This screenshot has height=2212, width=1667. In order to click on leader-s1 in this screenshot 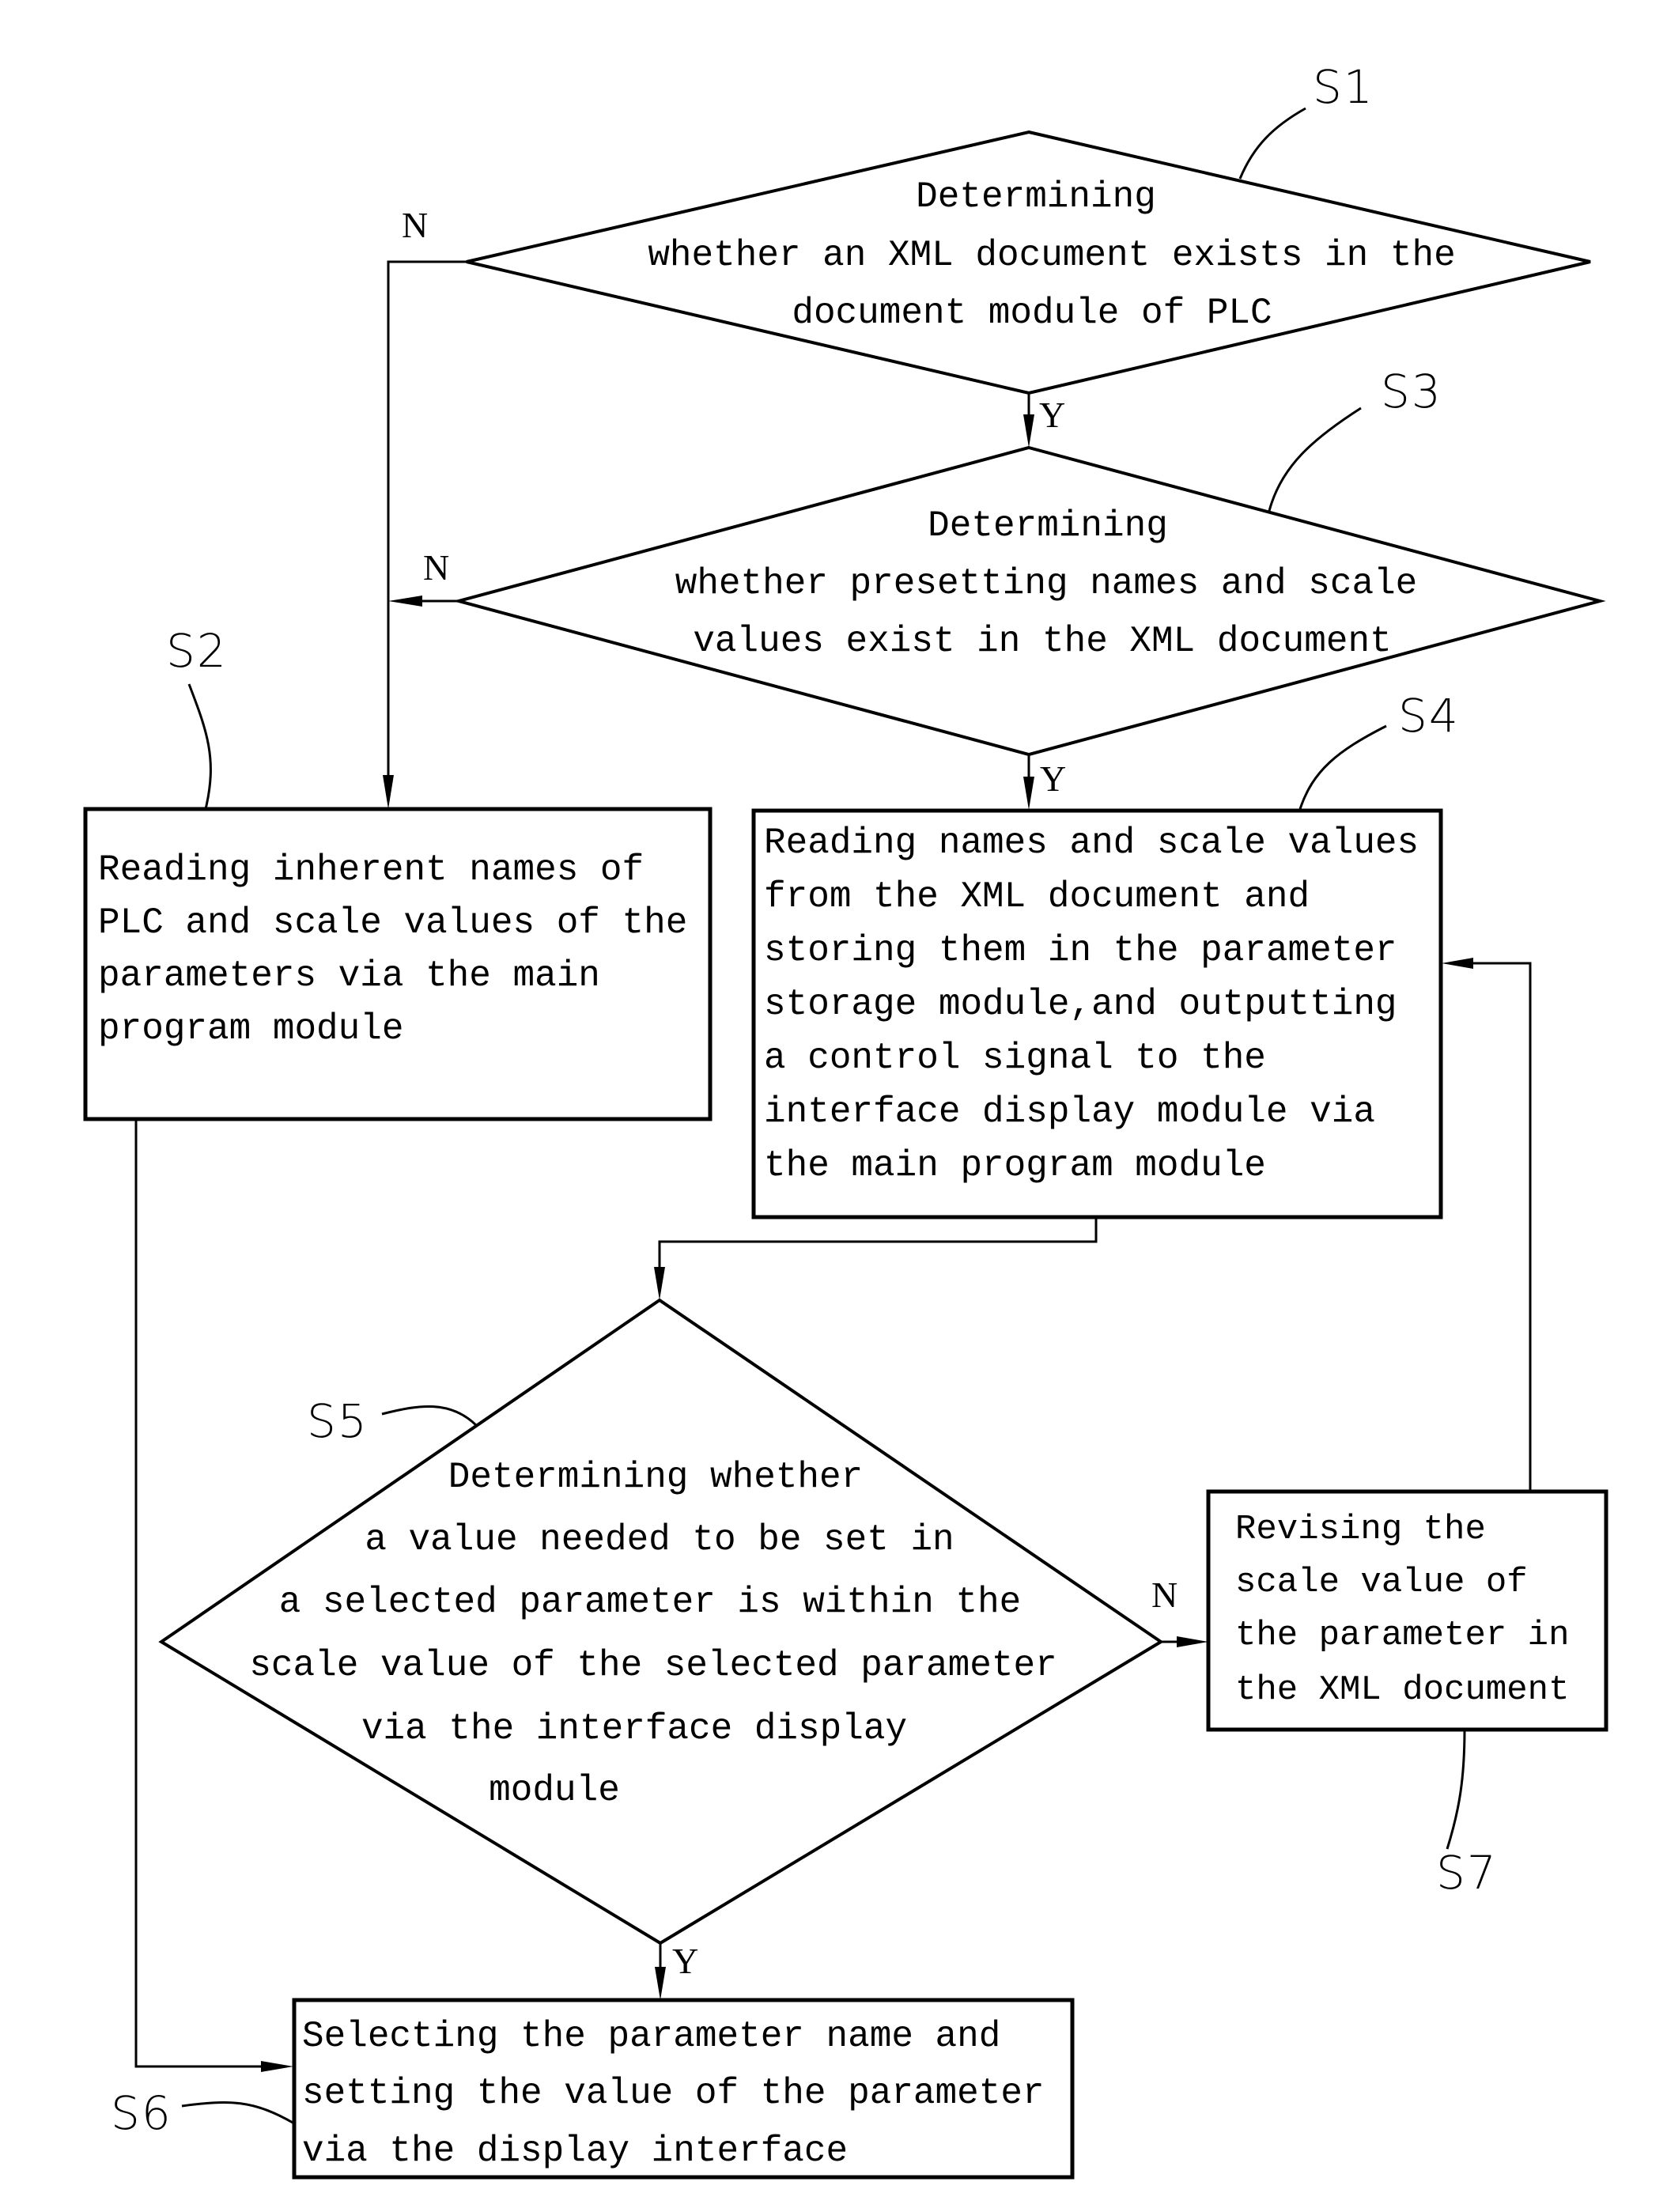, I will do `click(1272, 143)`.